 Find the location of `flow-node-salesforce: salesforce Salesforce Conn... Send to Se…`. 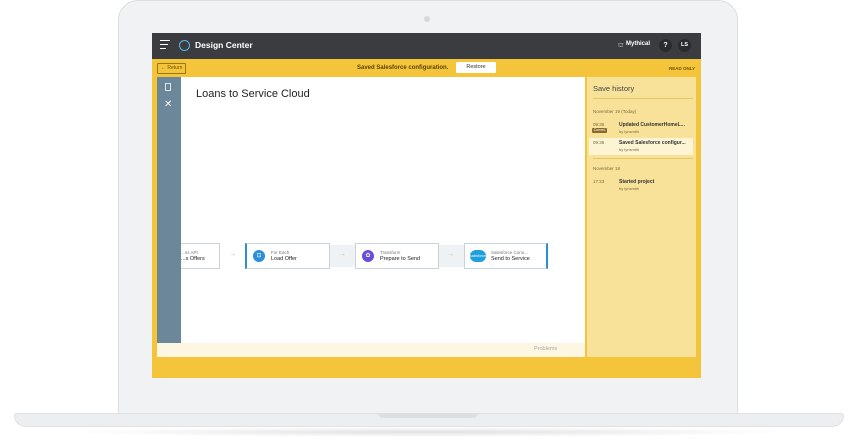

flow-node-salesforce: salesforce Salesforce Conn... Send to Se… is located at coordinates (506, 256).